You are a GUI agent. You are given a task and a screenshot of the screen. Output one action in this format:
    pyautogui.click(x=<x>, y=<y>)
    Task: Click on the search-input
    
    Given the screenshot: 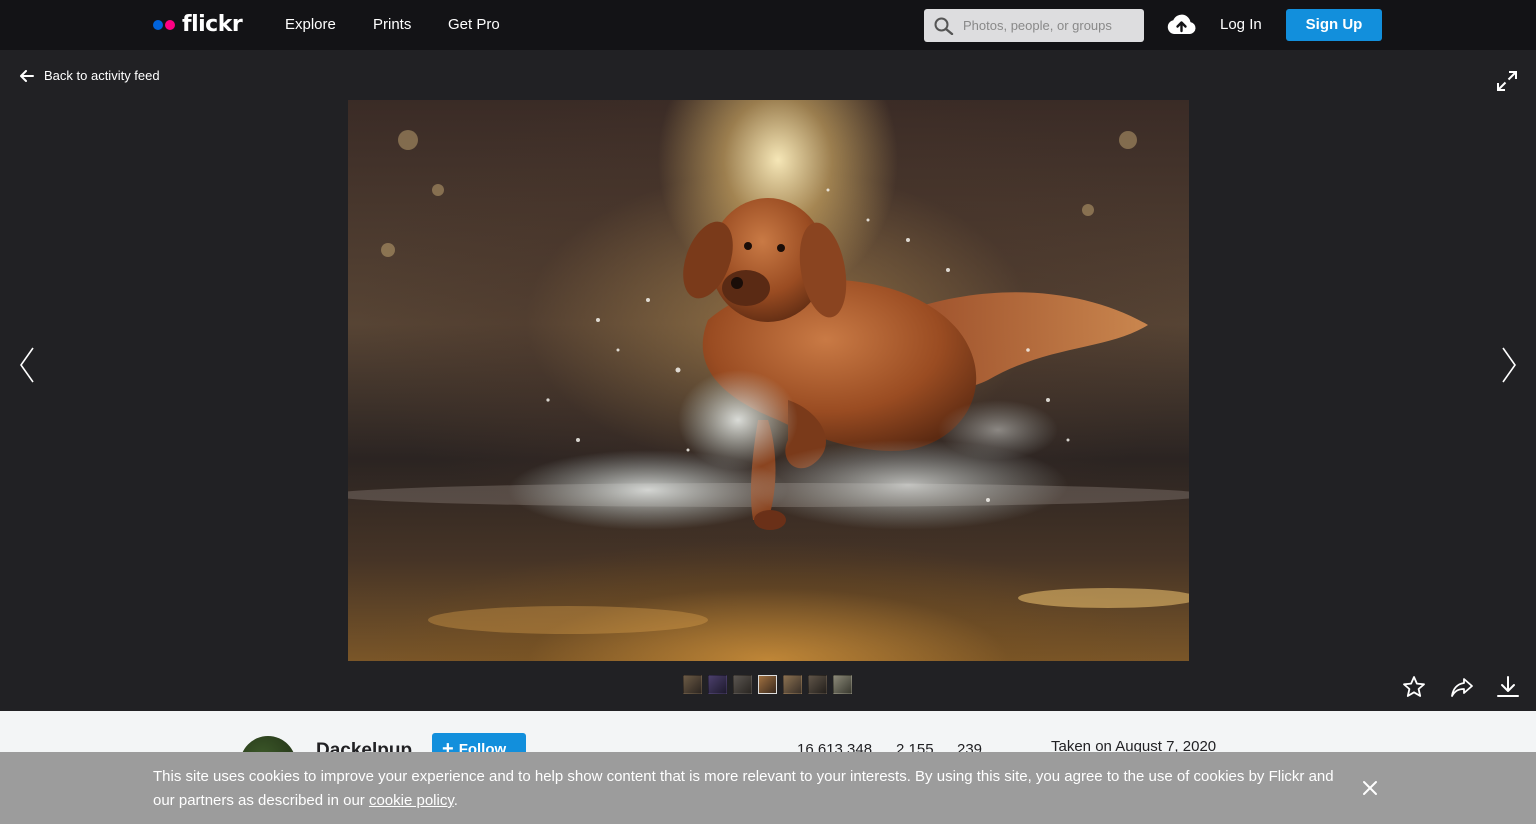 What is the action you would take?
    pyautogui.click(x=1051, y=25)
    